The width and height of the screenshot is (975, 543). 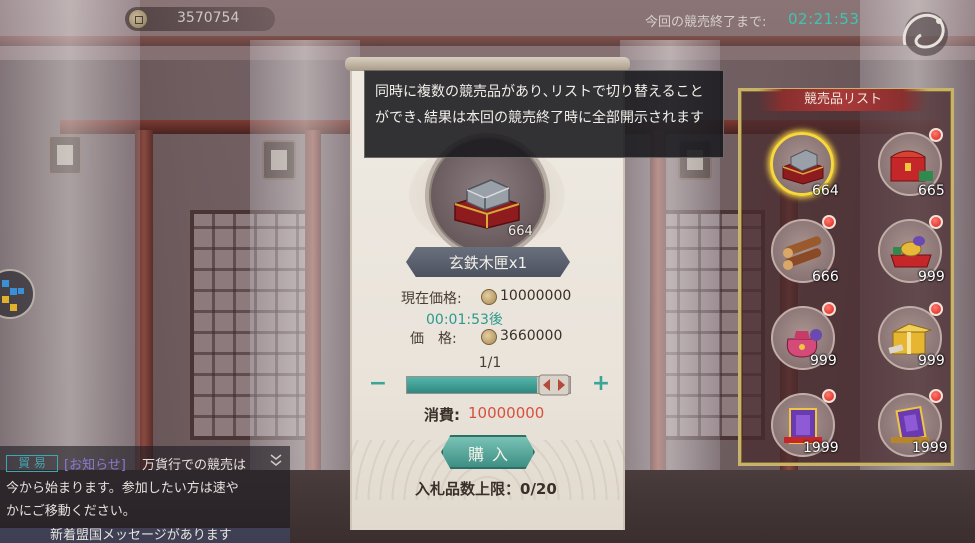 What do you see at coordinates (442, 415) in the screenshot?
I see `cost-label: 消費:` at bounding box center [442, 415].